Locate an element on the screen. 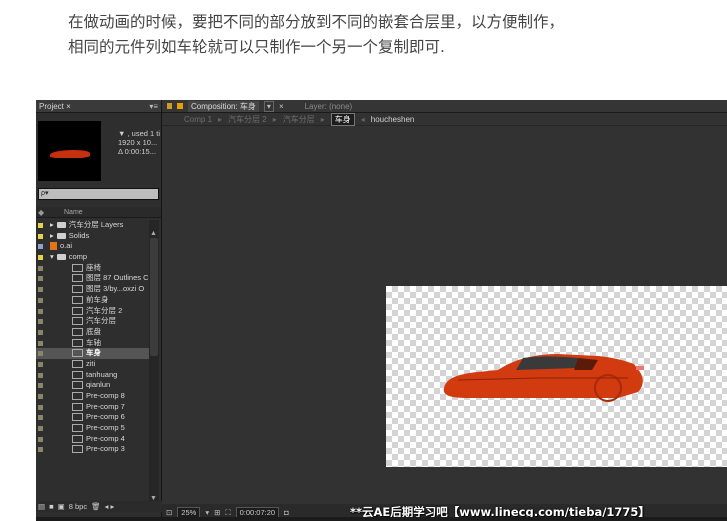 The image size is (727, 521). project-item-row: ziti is located at coordinates (92, 364).